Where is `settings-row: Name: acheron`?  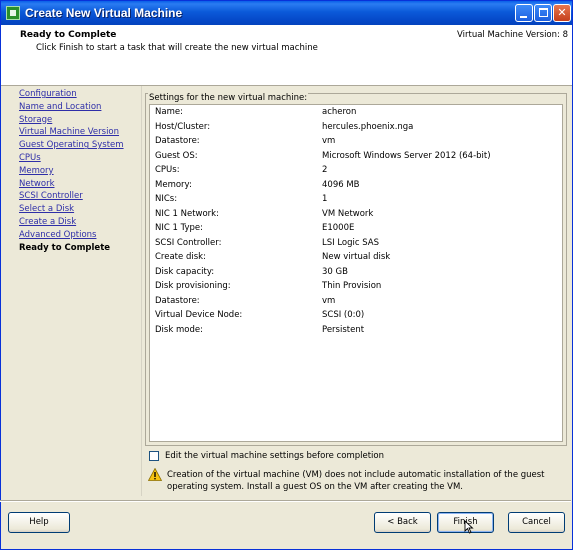 settings-row: Name: acheron is located at coordinates (356, 112).